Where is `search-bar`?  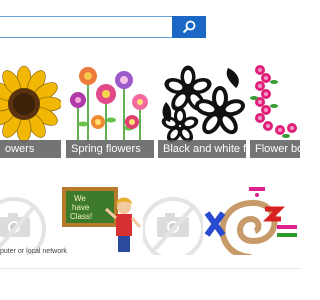 search-bar is located at coordinates (103, 27).